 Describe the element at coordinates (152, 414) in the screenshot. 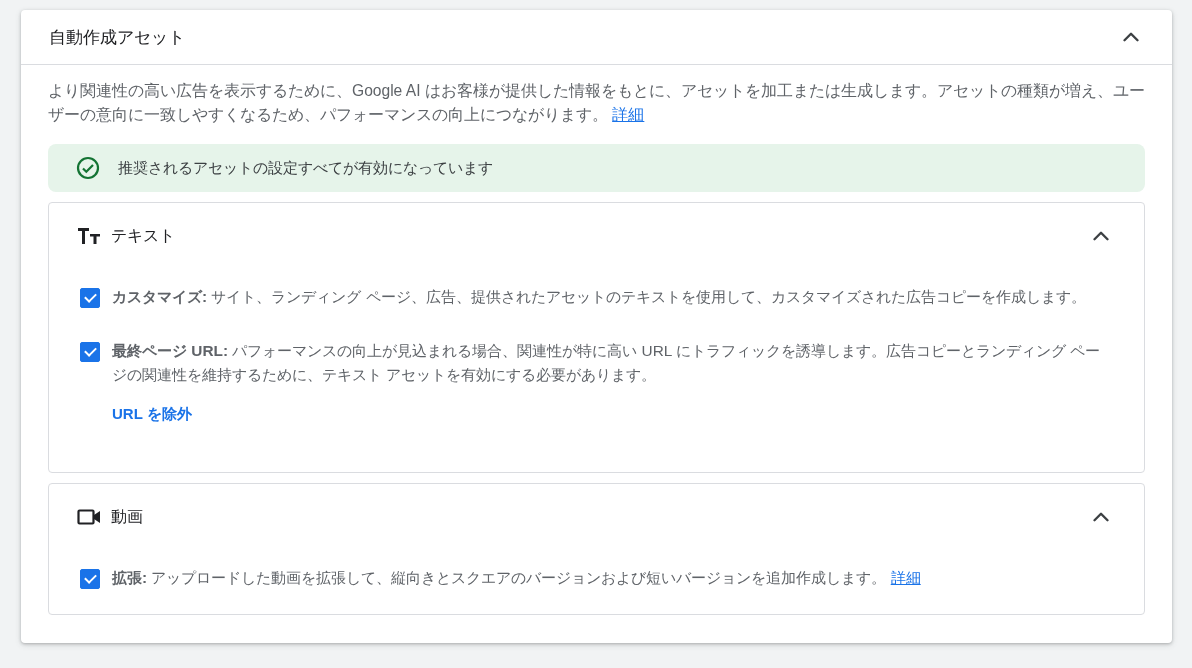

I see `exclude-url-link: URL を除外` at that location.